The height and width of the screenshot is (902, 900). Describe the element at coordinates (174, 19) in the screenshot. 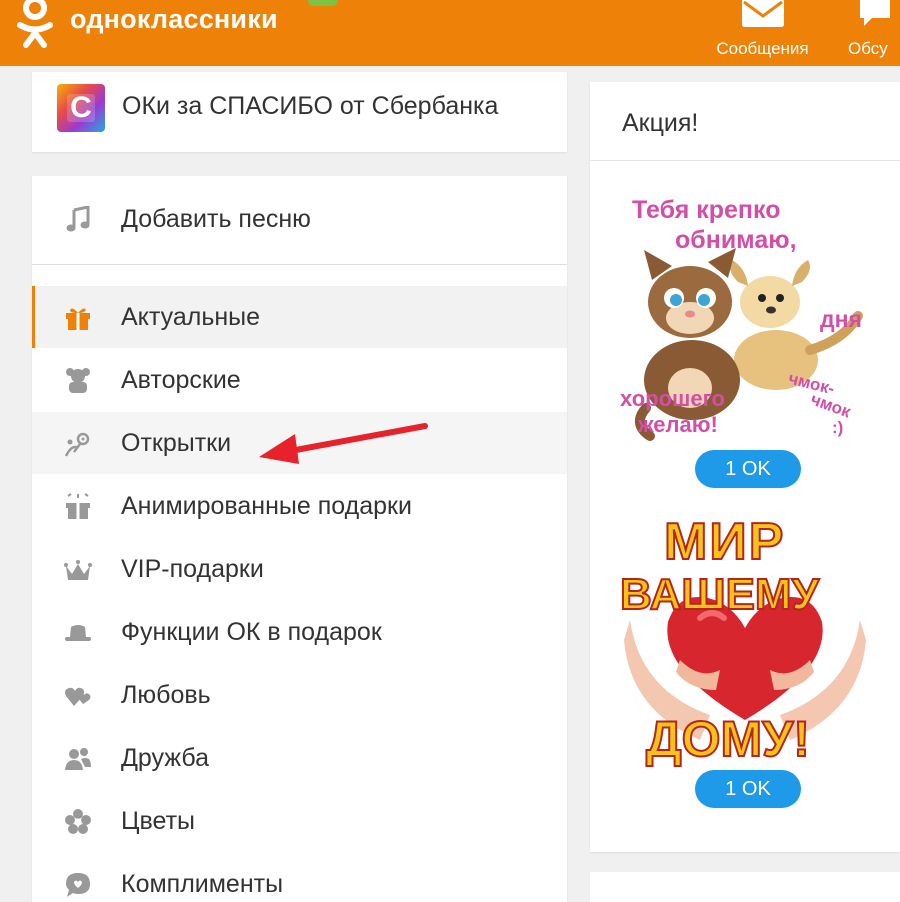

I see `logo-text: одноклассники` at that location.